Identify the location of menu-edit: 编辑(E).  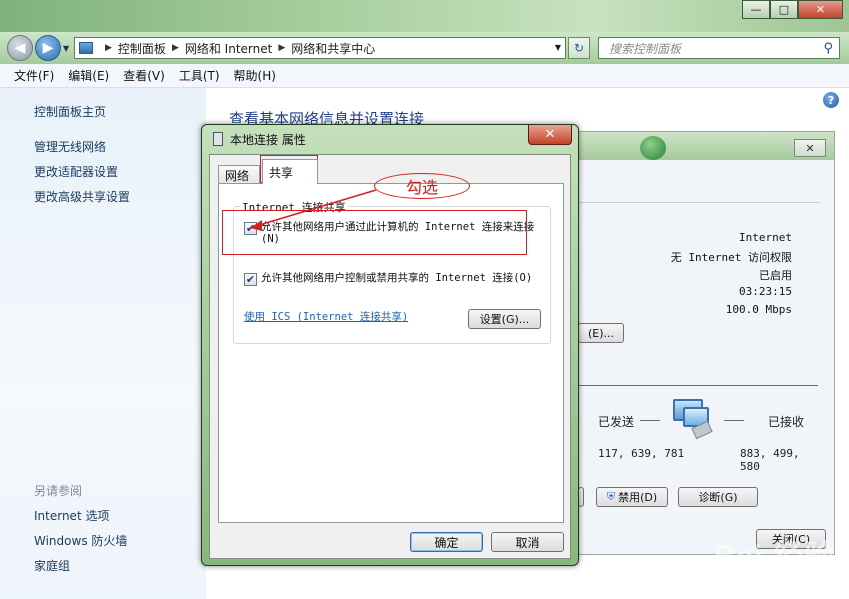
(88, 75).